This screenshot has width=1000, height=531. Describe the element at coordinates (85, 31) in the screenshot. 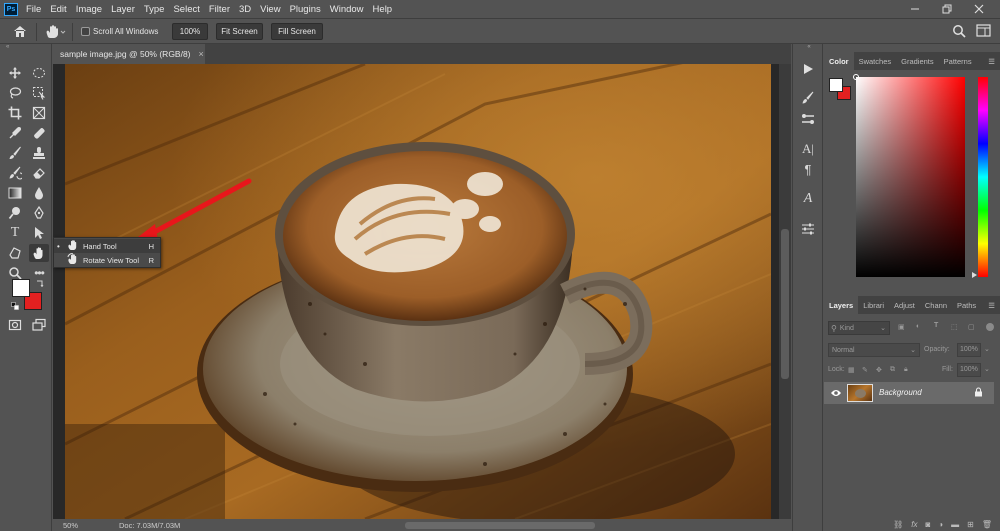

I see `scroll-all-windows-checkbox` at that location.